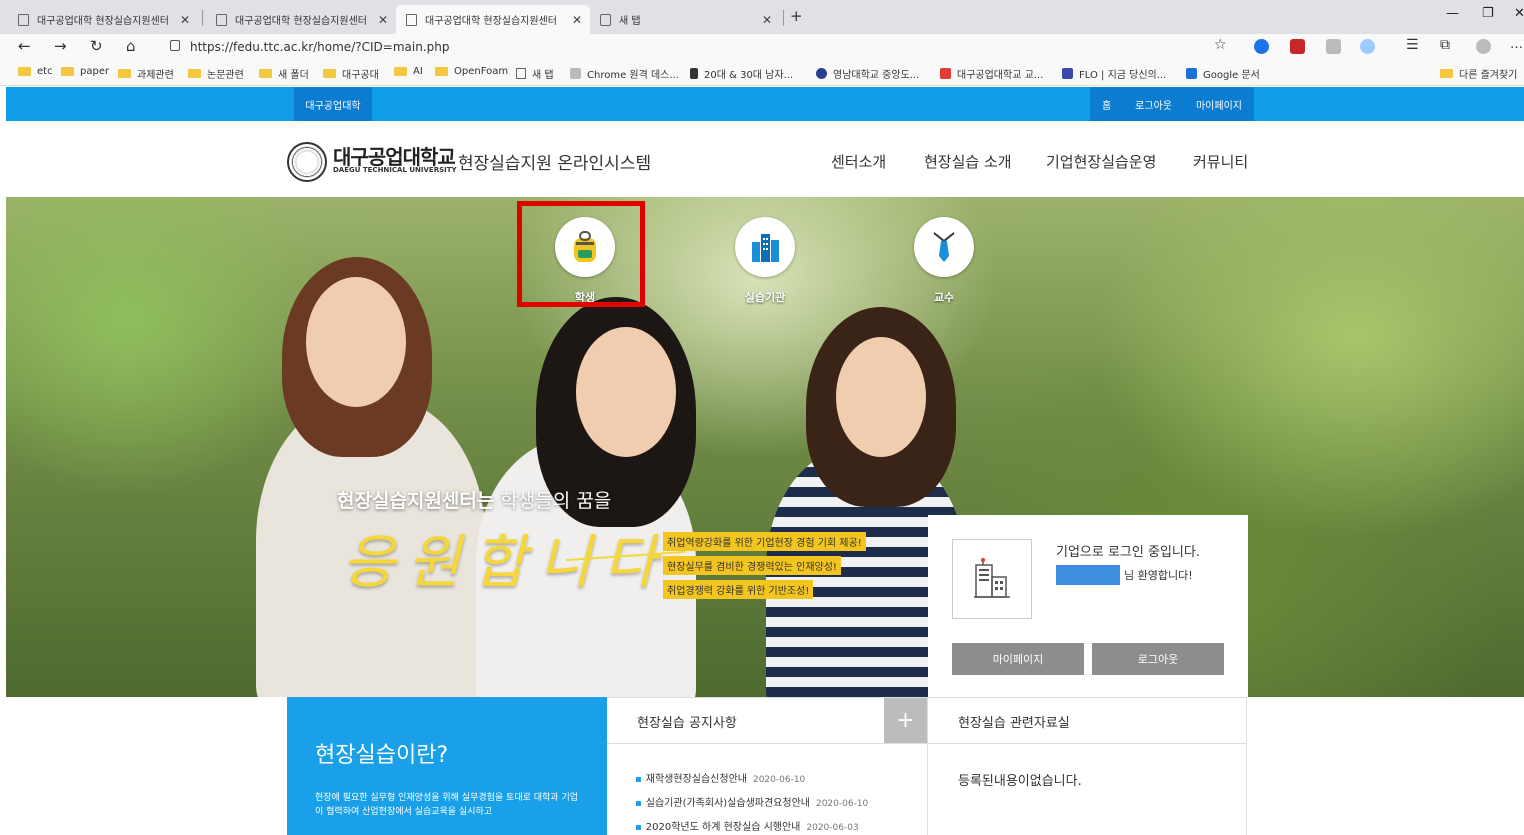  What do you see at coordinates (796, 16) in the screenshot?
I see `new-tab-button: +` at bounding box center [796, 16].